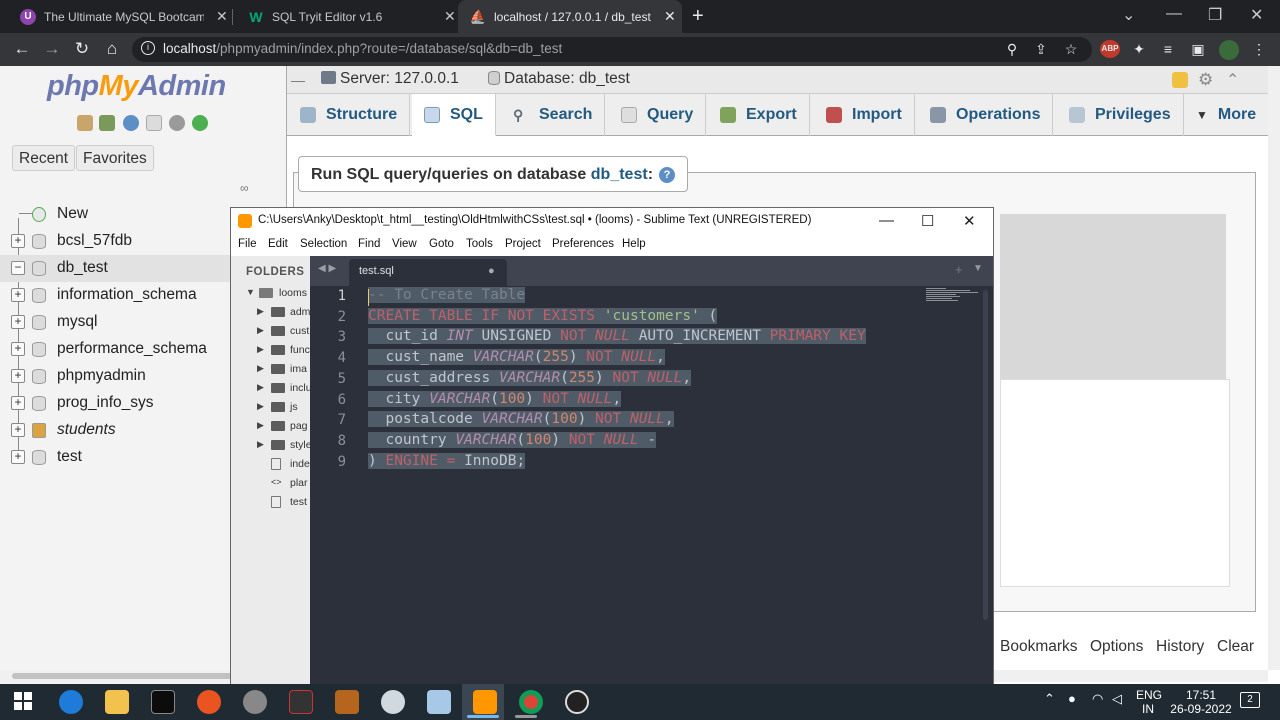 The height and width of the screenshot is (720, 1280). I want to click on sublime-text-icon, so click(485, 702).